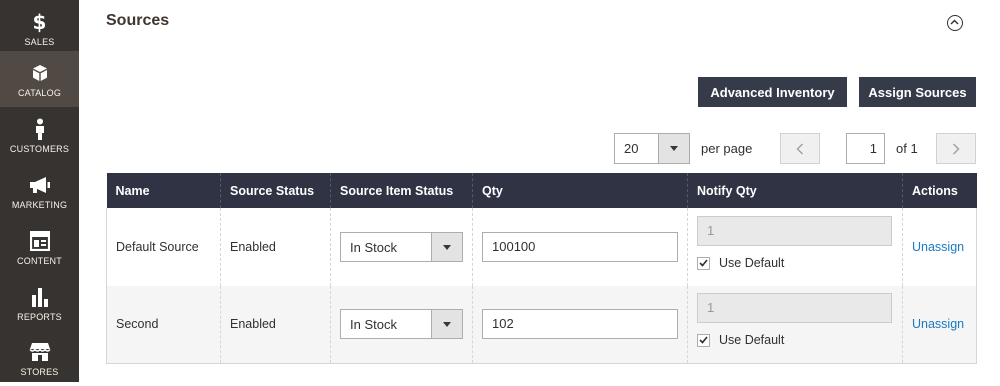  What do you see at coordinates (138, 20) in the screenshot?
I see `section-title: Sources` at bounding box center [138, 20].